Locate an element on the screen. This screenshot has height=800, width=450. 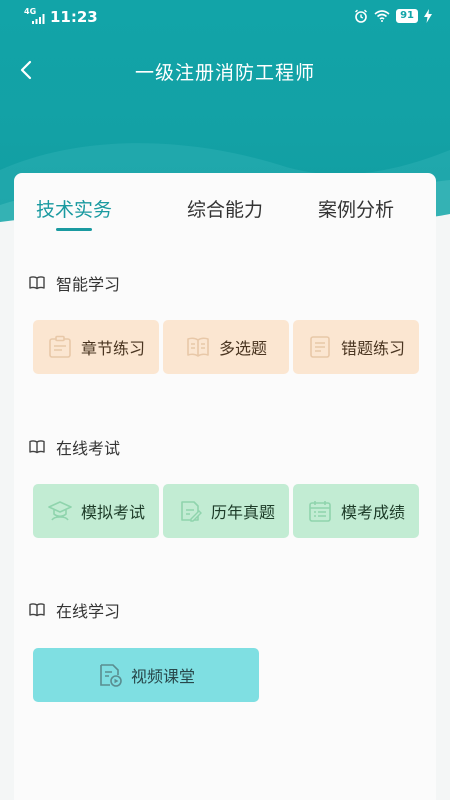
tab-comprehensive-ability: 综合能力 is located at coordinates (225, 208).